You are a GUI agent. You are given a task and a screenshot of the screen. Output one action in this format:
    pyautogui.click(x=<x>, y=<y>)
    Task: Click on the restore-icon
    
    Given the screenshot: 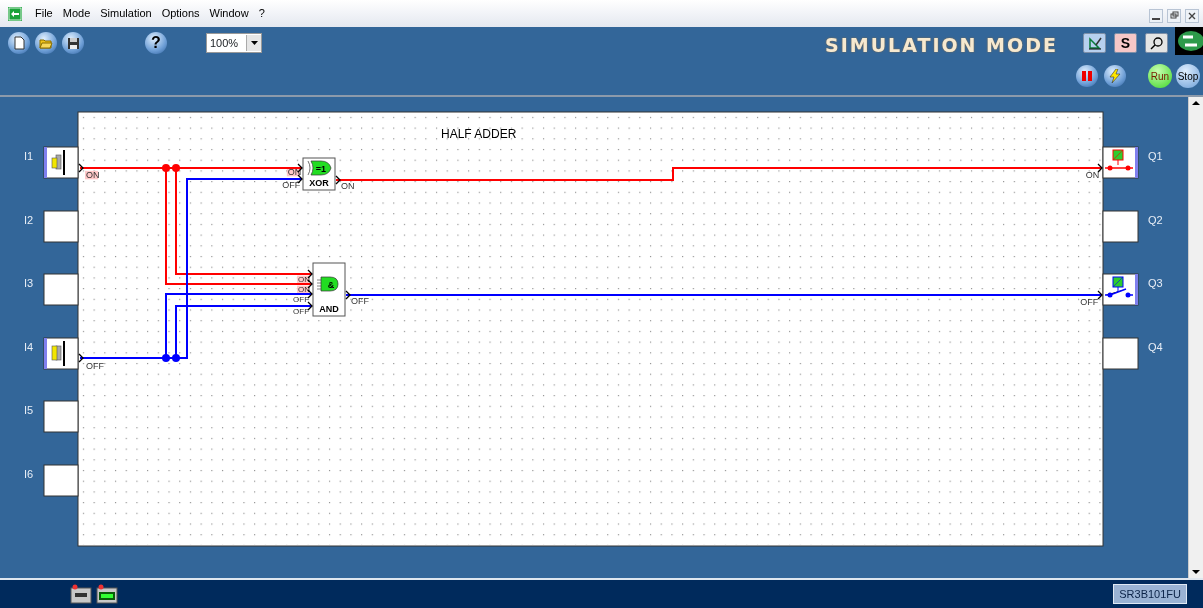 What is the action you would take?
    pyautogui.click(x=1174, y=16)
    